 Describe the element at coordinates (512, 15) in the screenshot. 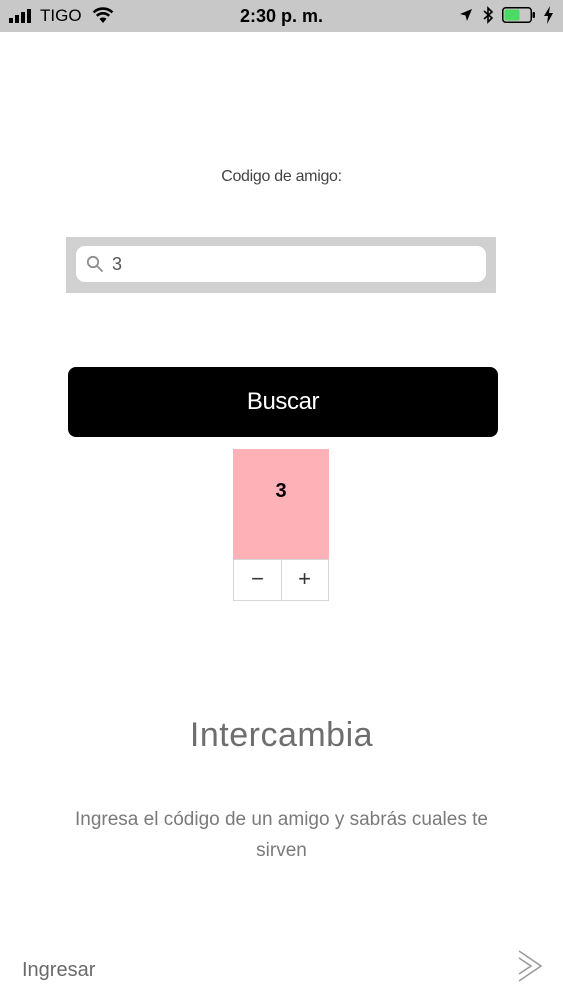

I see `battery-level-fill` at that location.